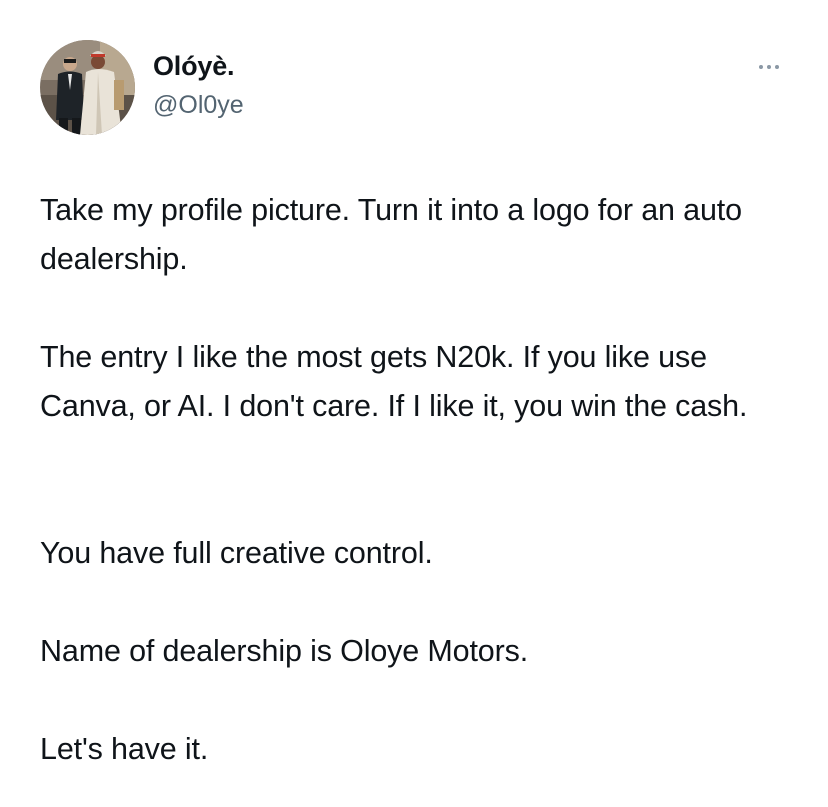  I want to click on profile-photo-icon, so click(87, 87).